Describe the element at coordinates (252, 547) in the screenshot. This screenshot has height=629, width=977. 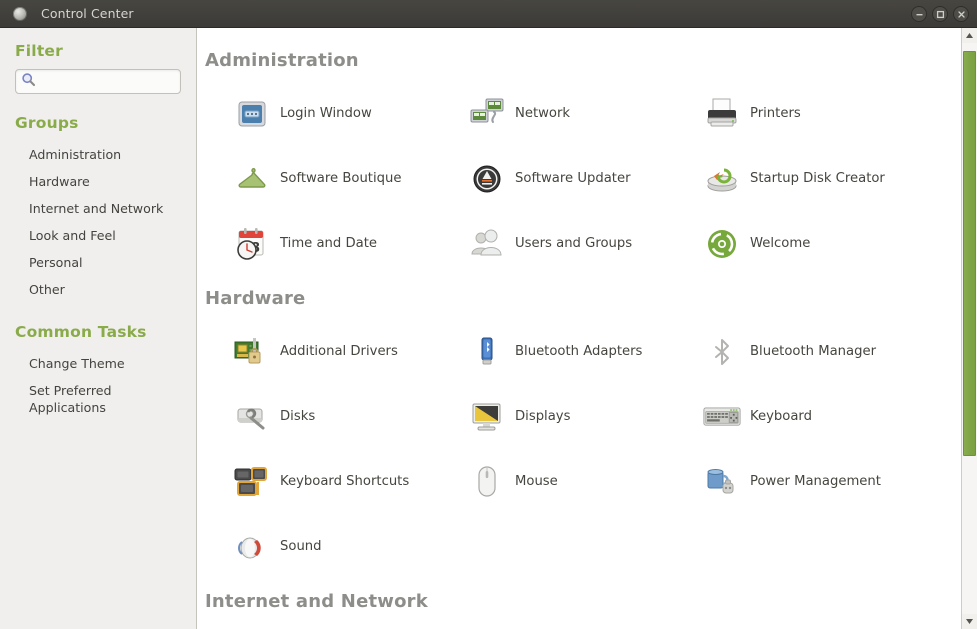
I see `sound-icon` at that location.